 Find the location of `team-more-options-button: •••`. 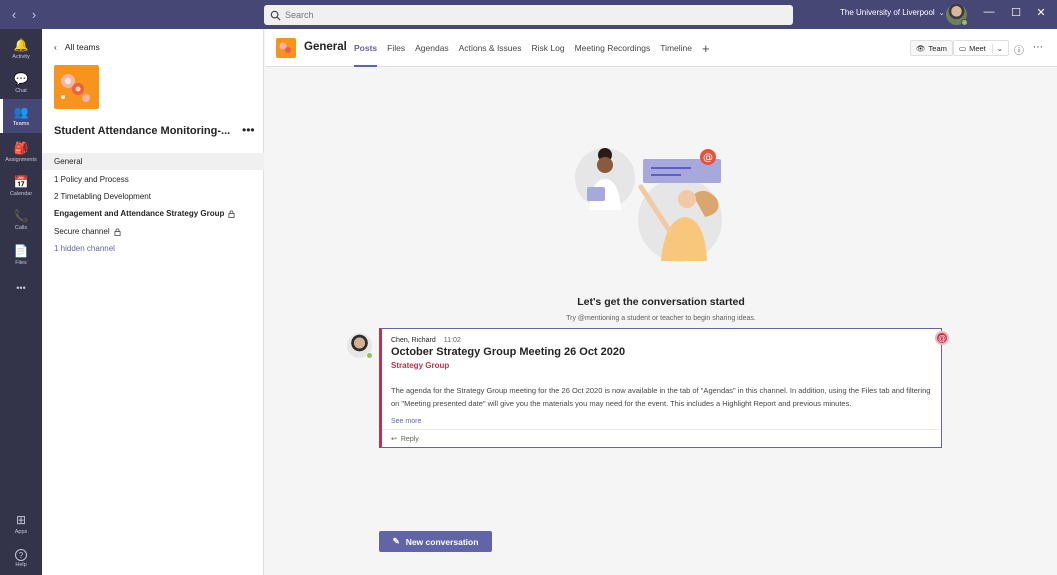

team-more-options-button: ••• is located at coordinates (248, 130).